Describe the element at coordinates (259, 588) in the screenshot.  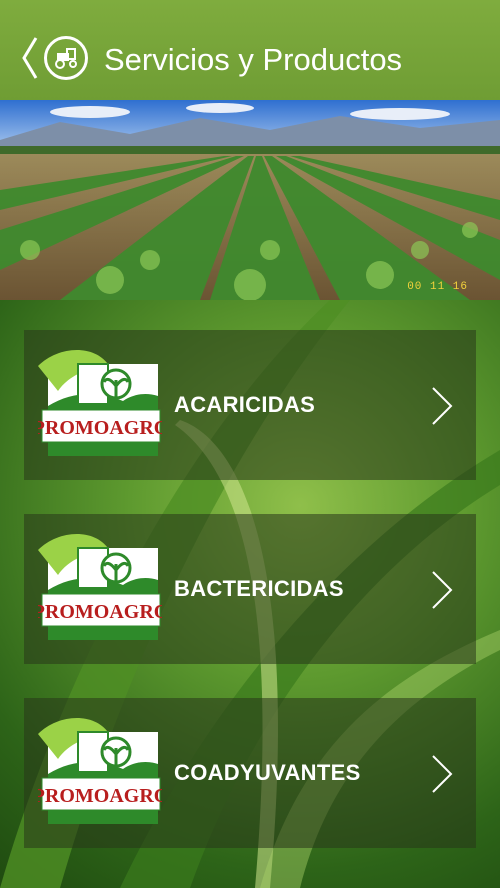
I see `list-item-label: BACTERICIDAS` at that location.